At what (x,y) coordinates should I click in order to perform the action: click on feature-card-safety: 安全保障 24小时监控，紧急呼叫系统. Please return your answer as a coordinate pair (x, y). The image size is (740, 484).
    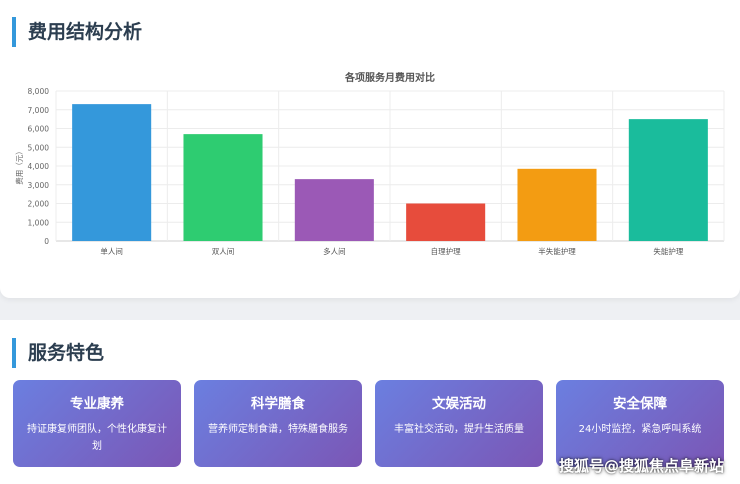
    Looking at the image, I should click on (640, 423).